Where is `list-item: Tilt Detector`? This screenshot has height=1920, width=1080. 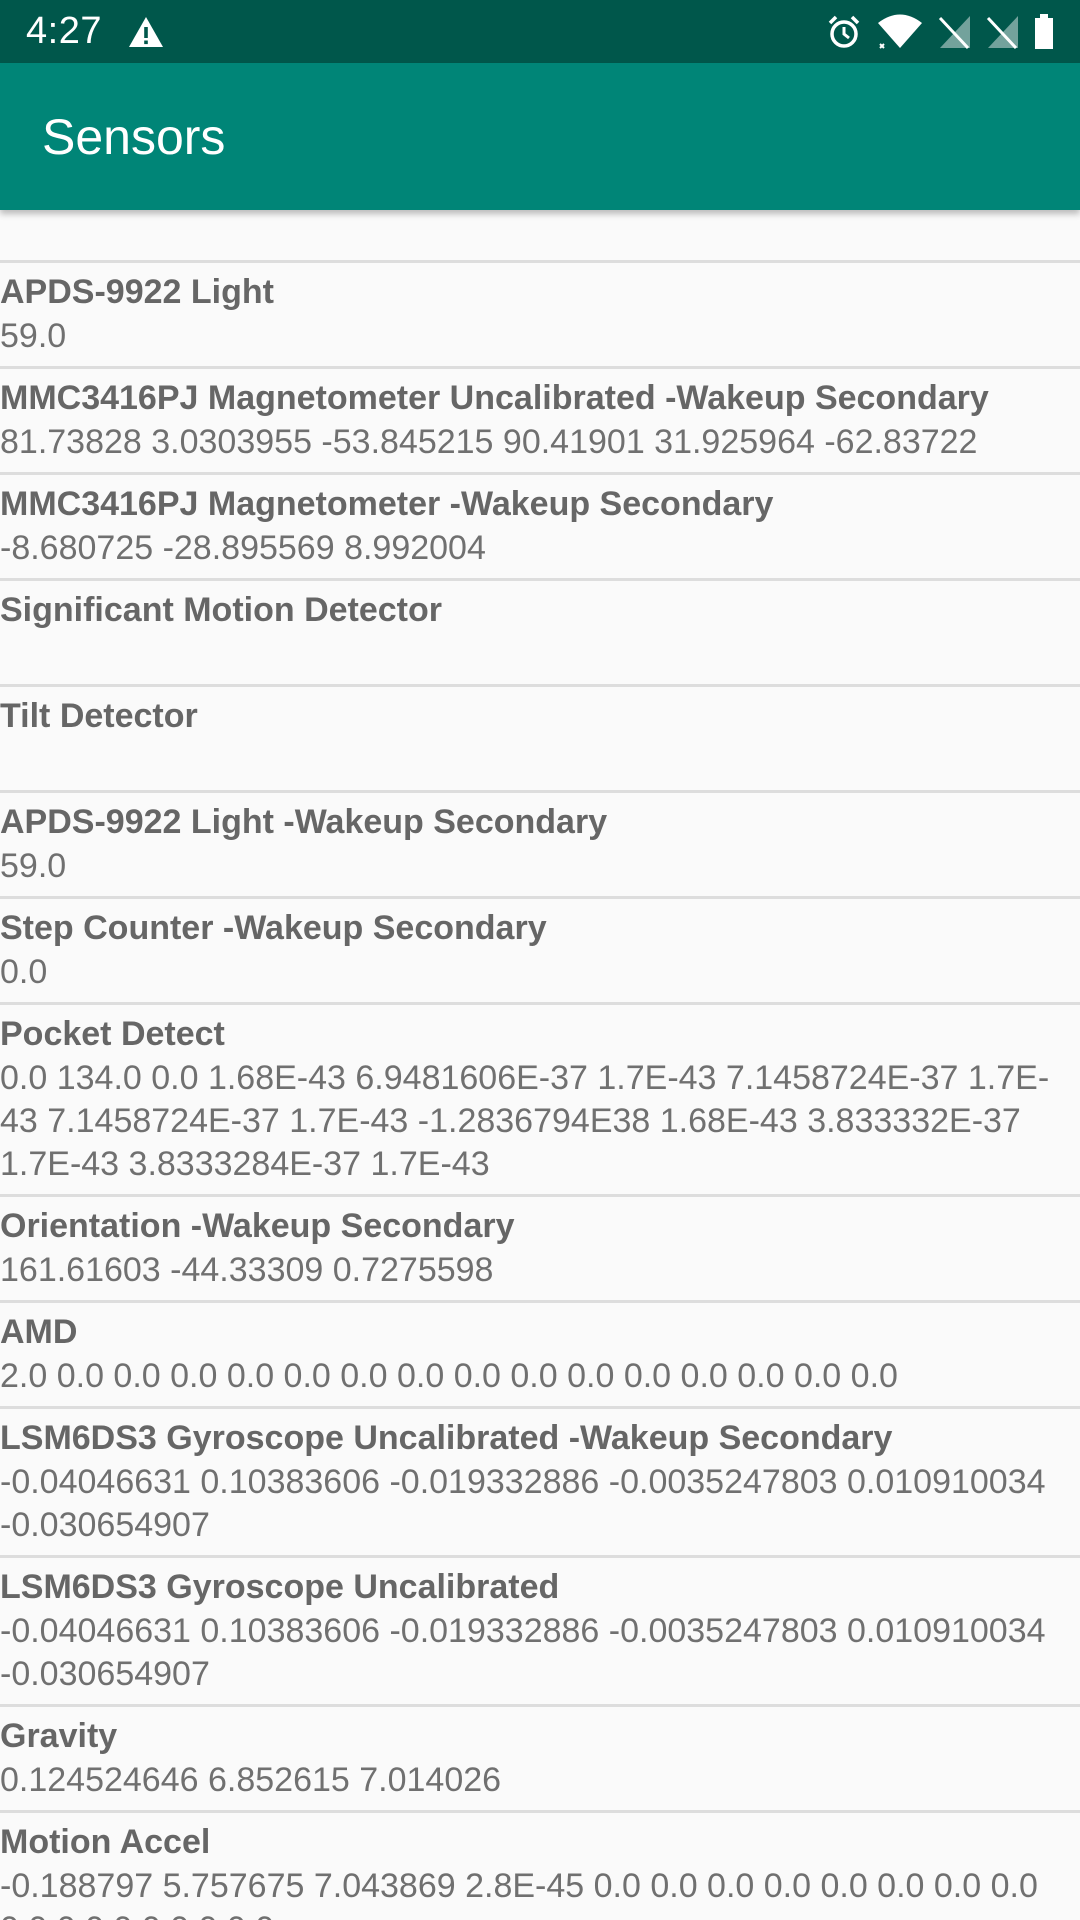 list-item: Tilt Detector is located at coordinates (540, 740).